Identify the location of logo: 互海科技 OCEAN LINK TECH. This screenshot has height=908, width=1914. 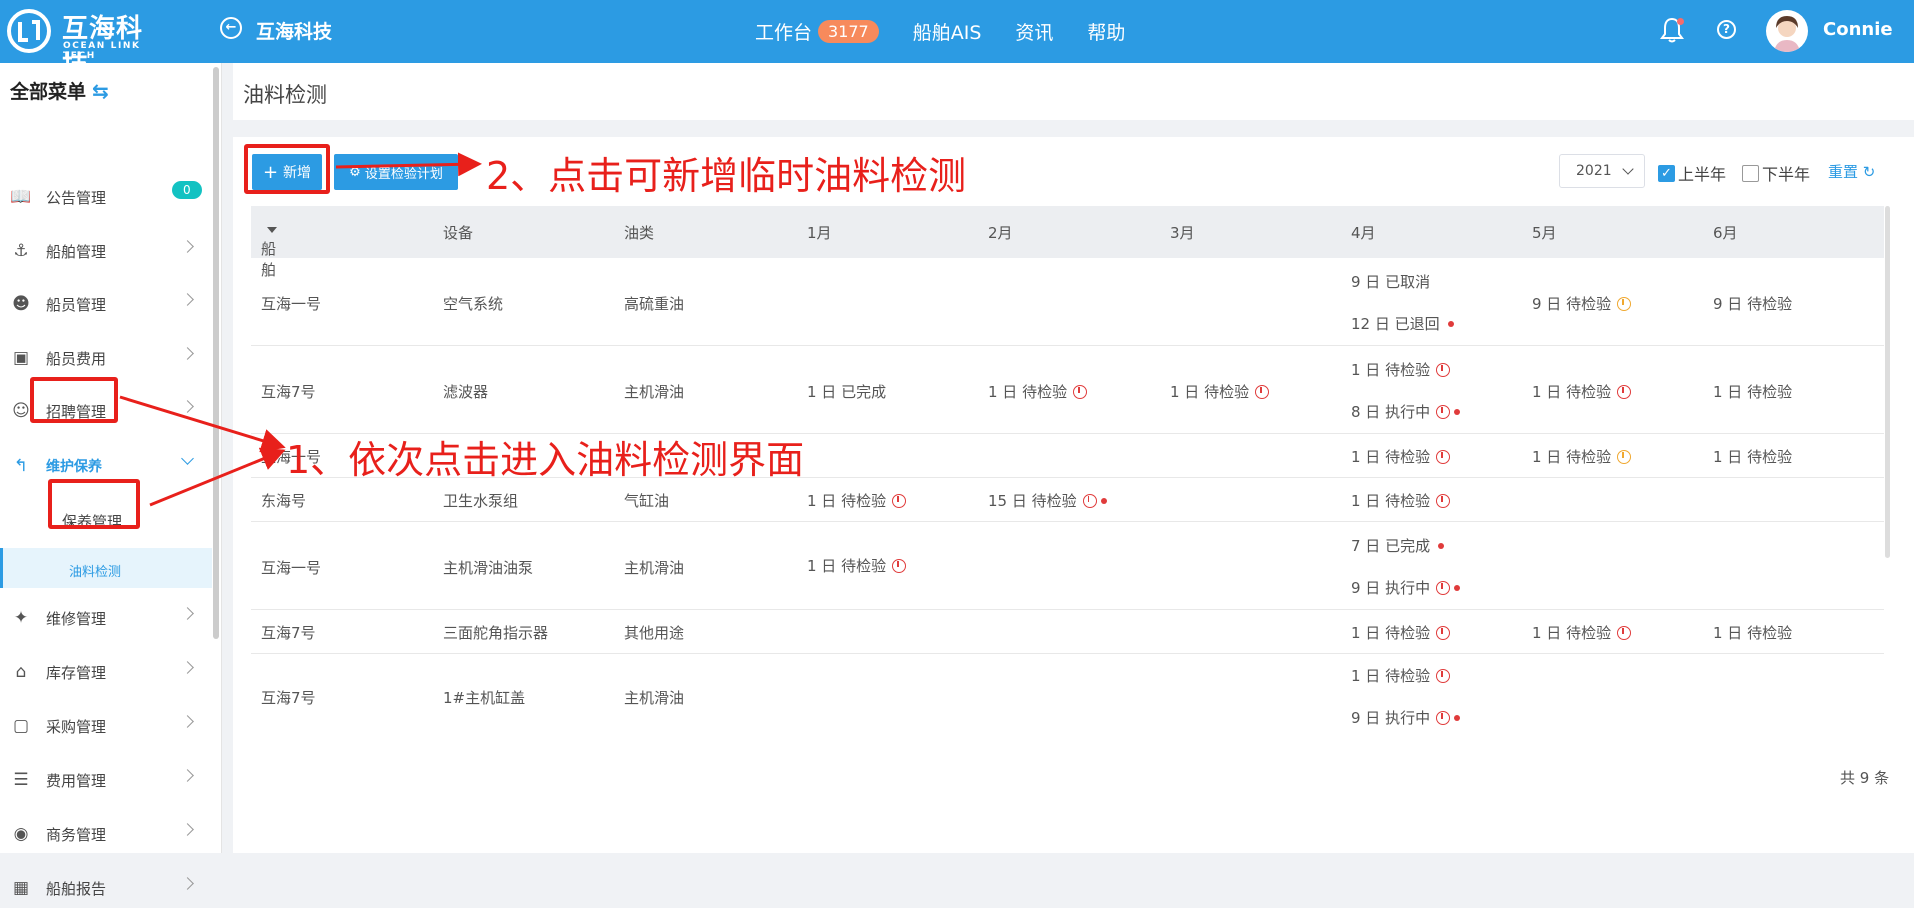
(86, 43).